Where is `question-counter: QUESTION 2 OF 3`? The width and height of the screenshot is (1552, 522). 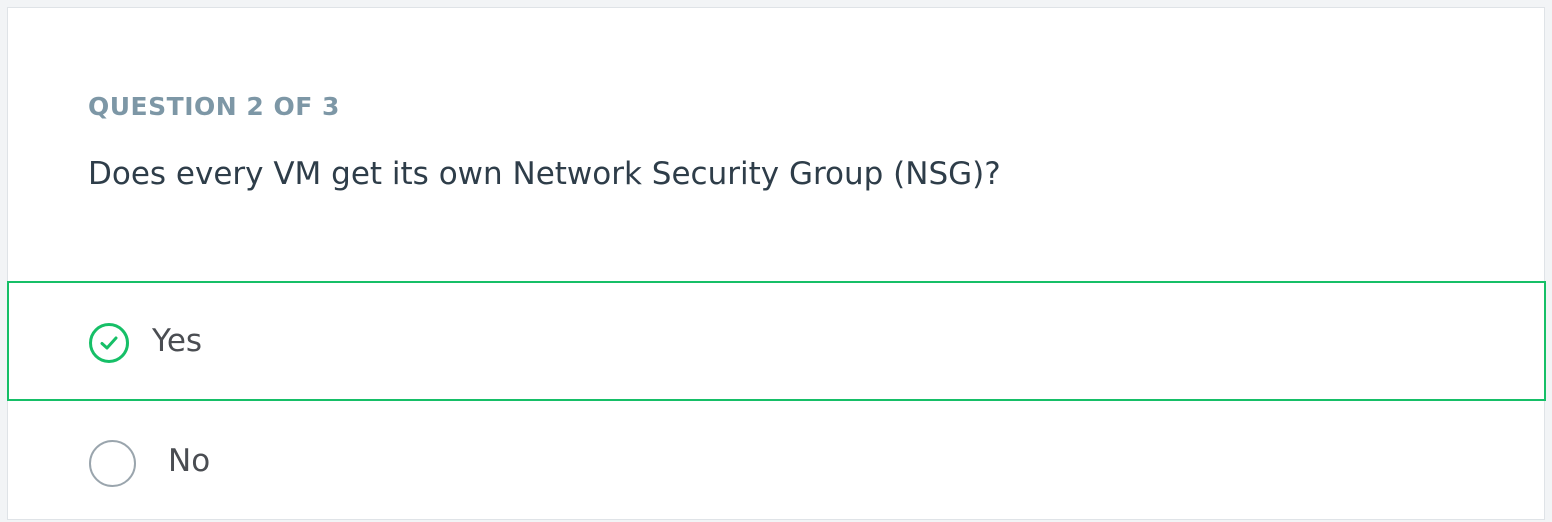
question-counter: QUESTION 2 OF 3 is located at coordinates (214, 106).